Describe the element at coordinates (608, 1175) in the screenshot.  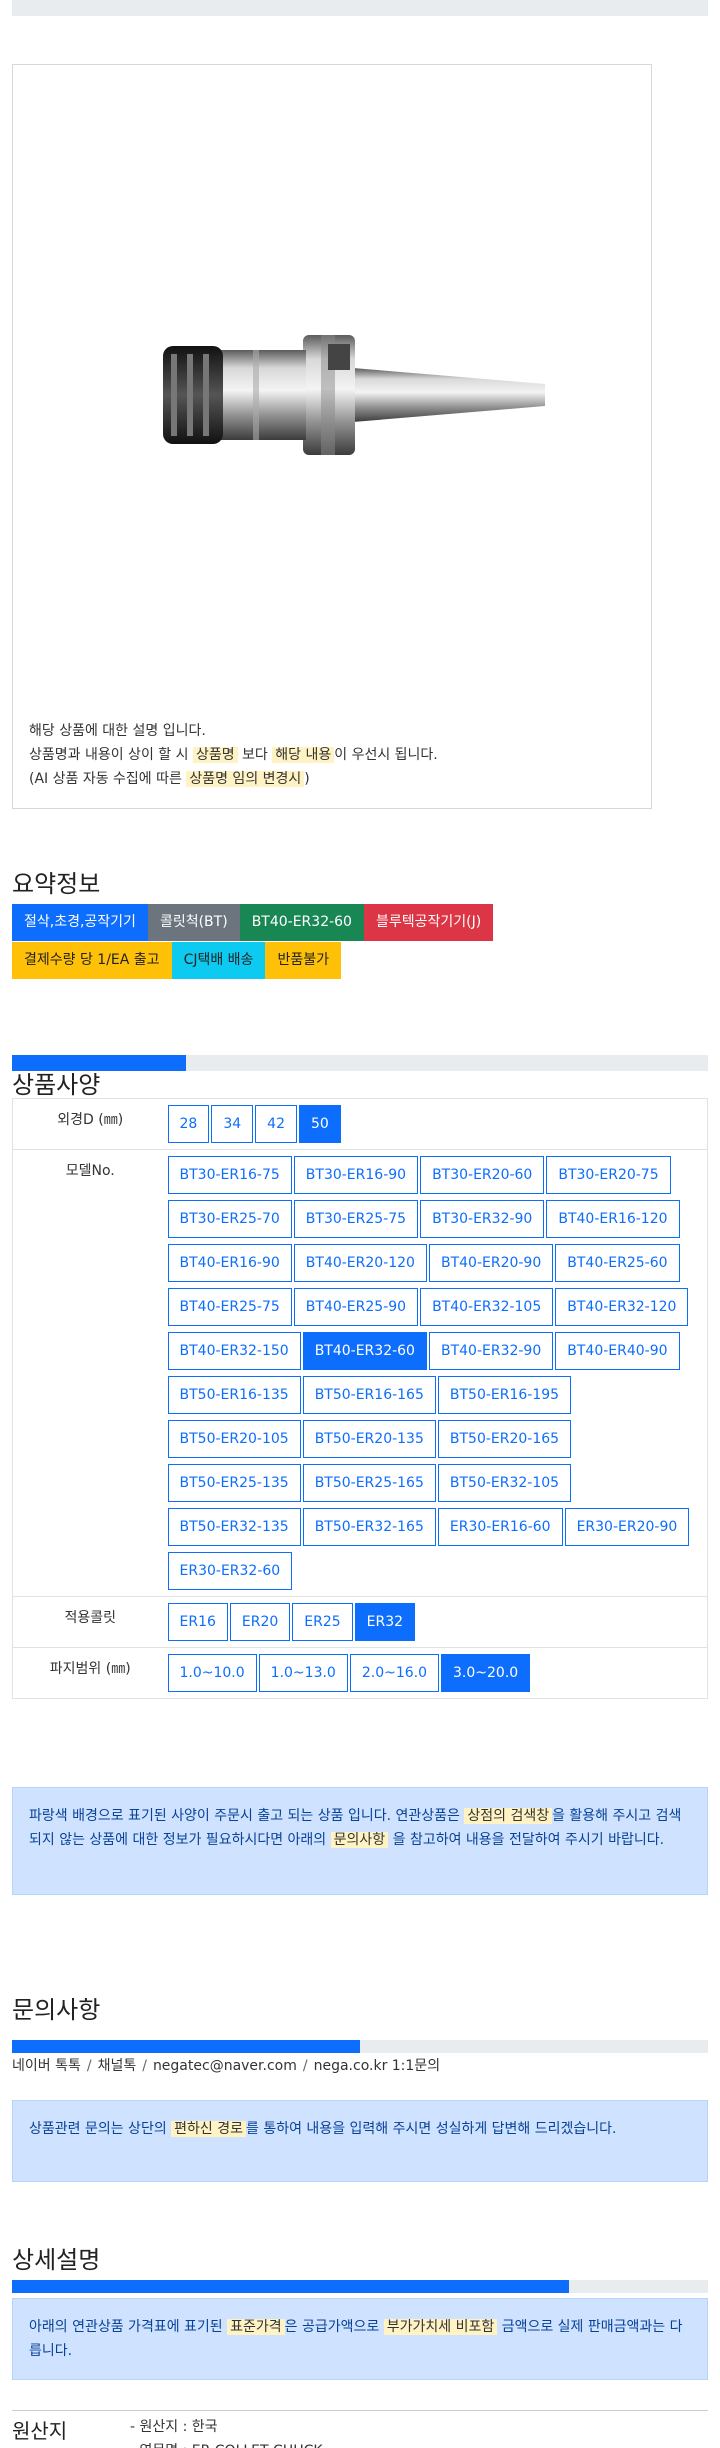
I see `spec-option-button: BT30-ER20-75` at that location.